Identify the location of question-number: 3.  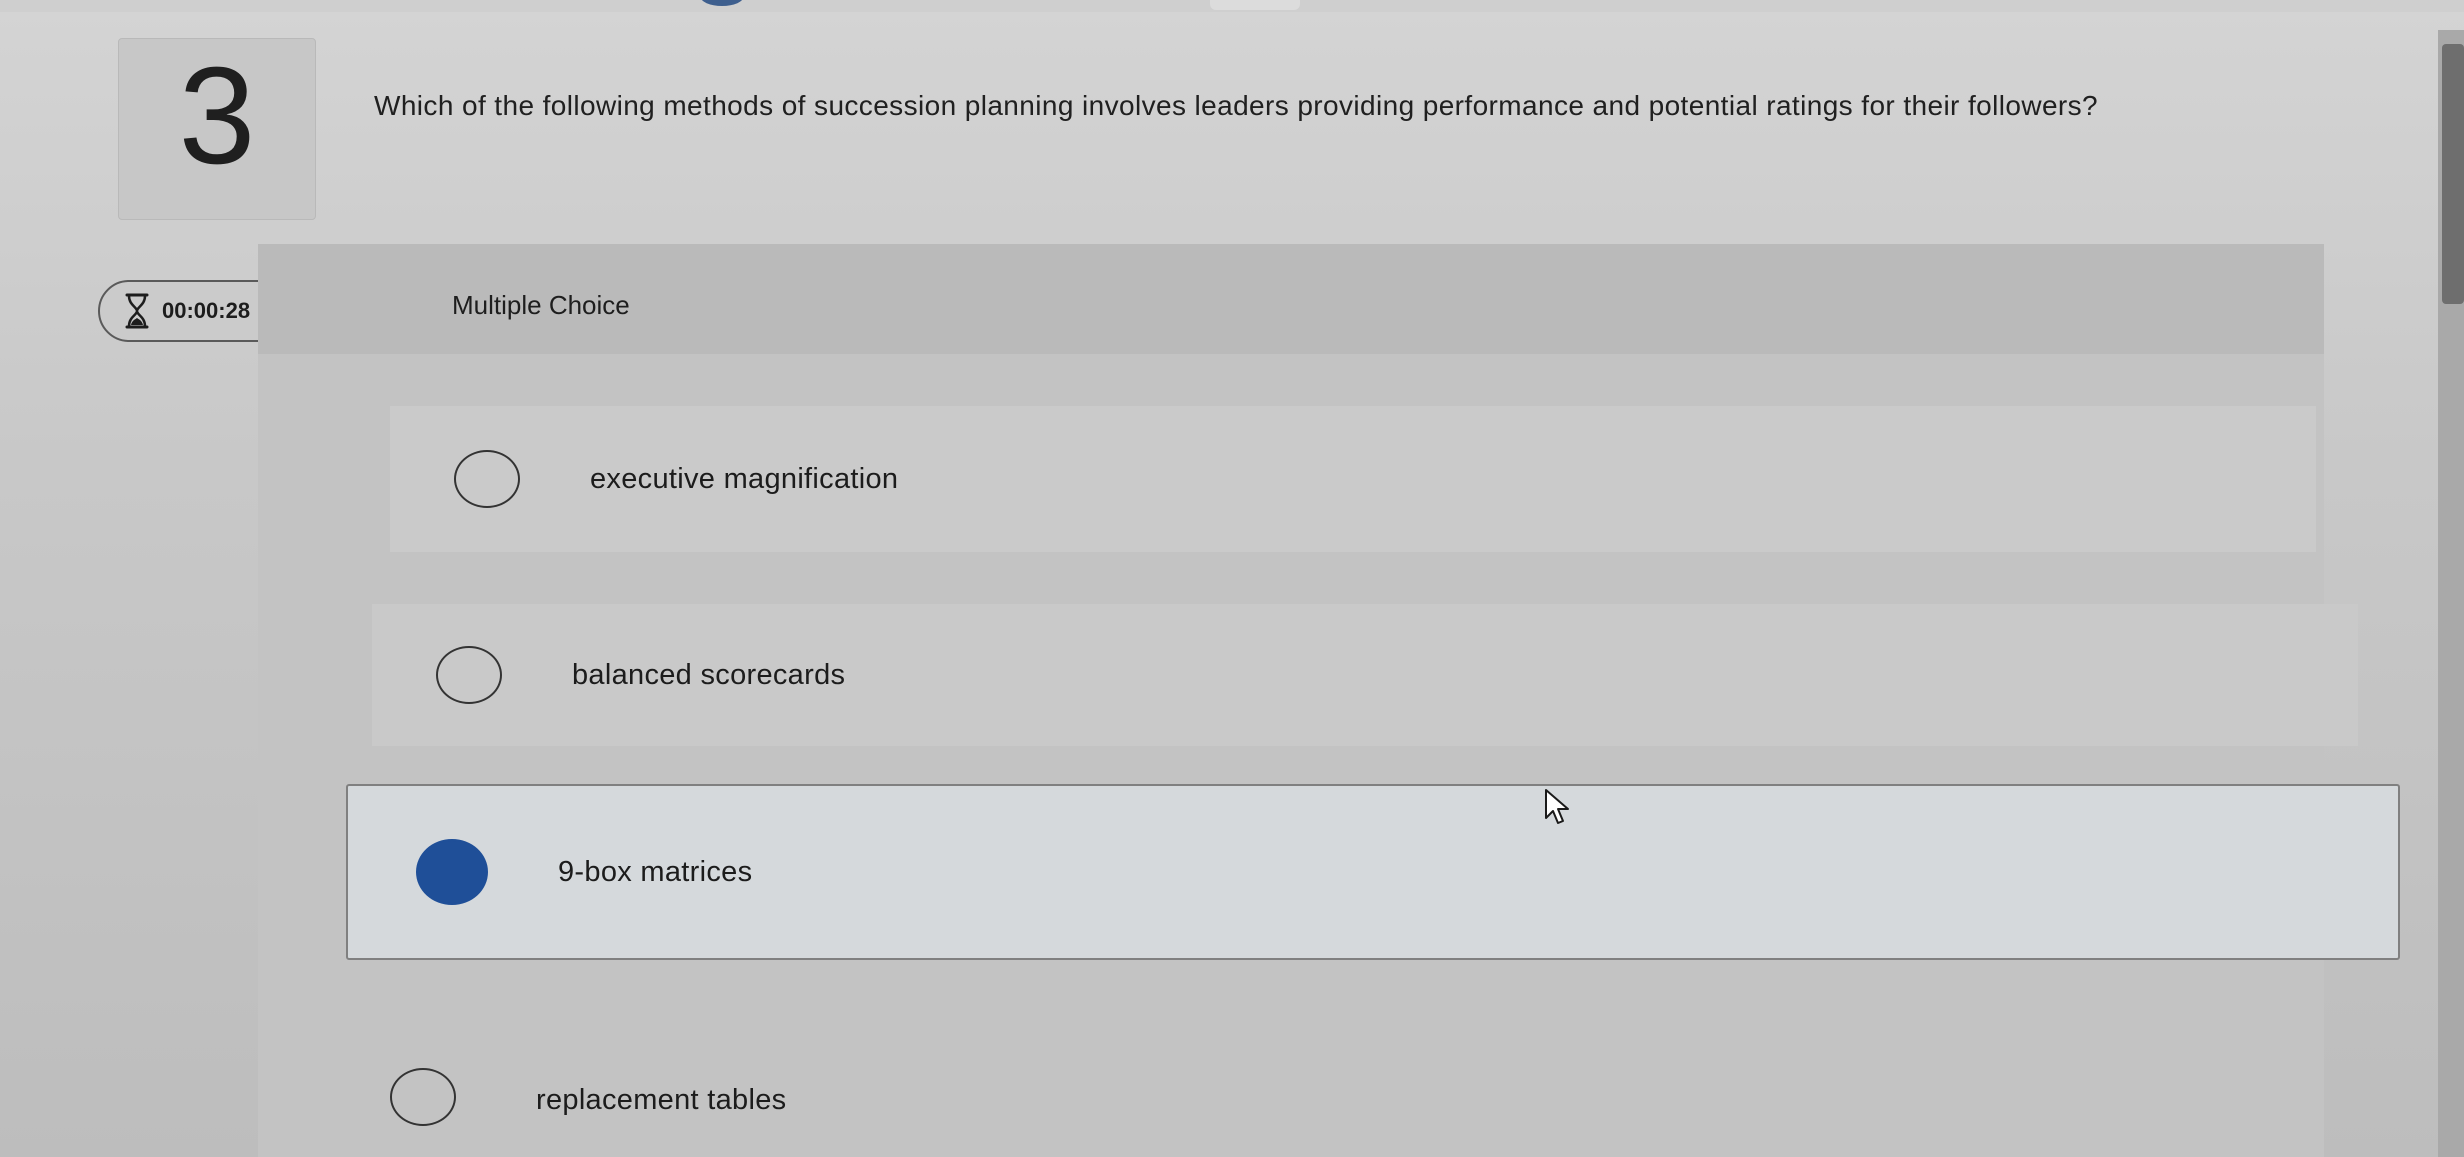
(217, 116).